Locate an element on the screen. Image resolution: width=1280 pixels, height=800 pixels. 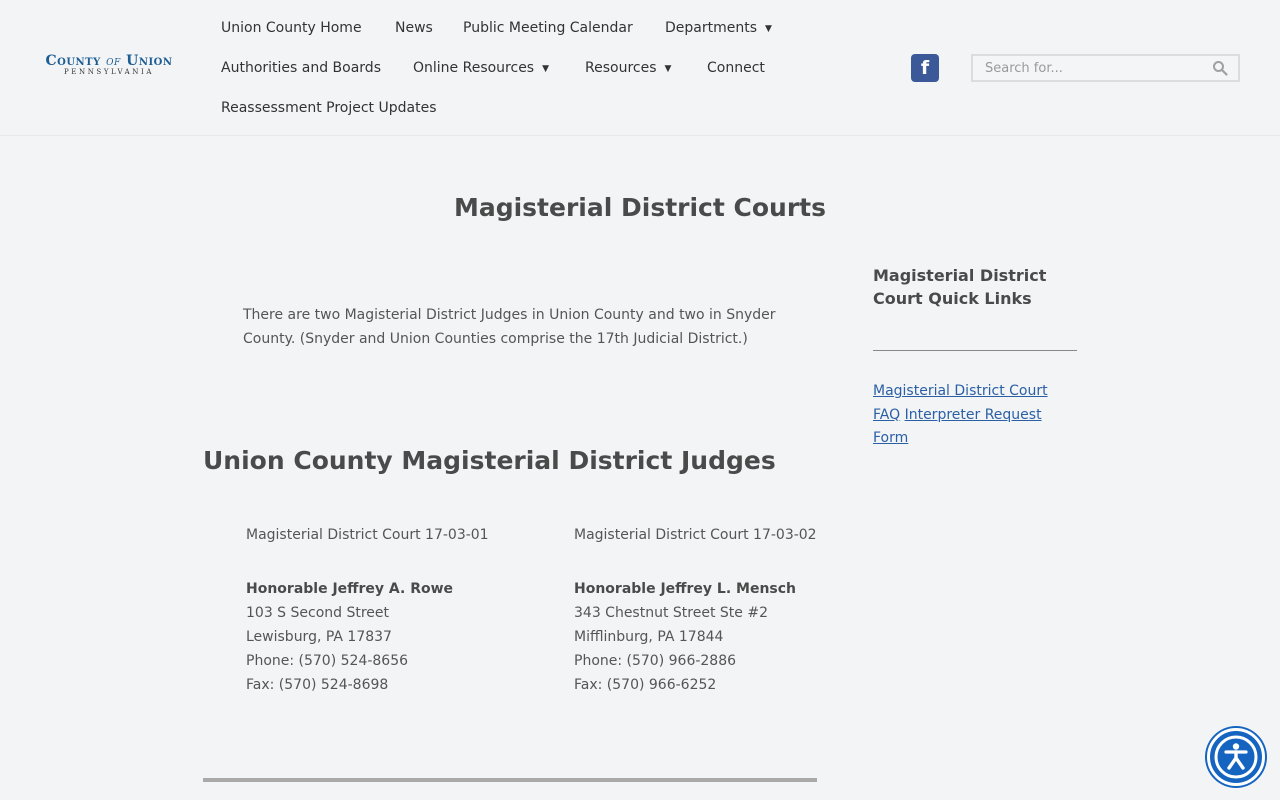
nav-authorities-and-boards: Authorities and Boards is located at coordinates (301, 68).